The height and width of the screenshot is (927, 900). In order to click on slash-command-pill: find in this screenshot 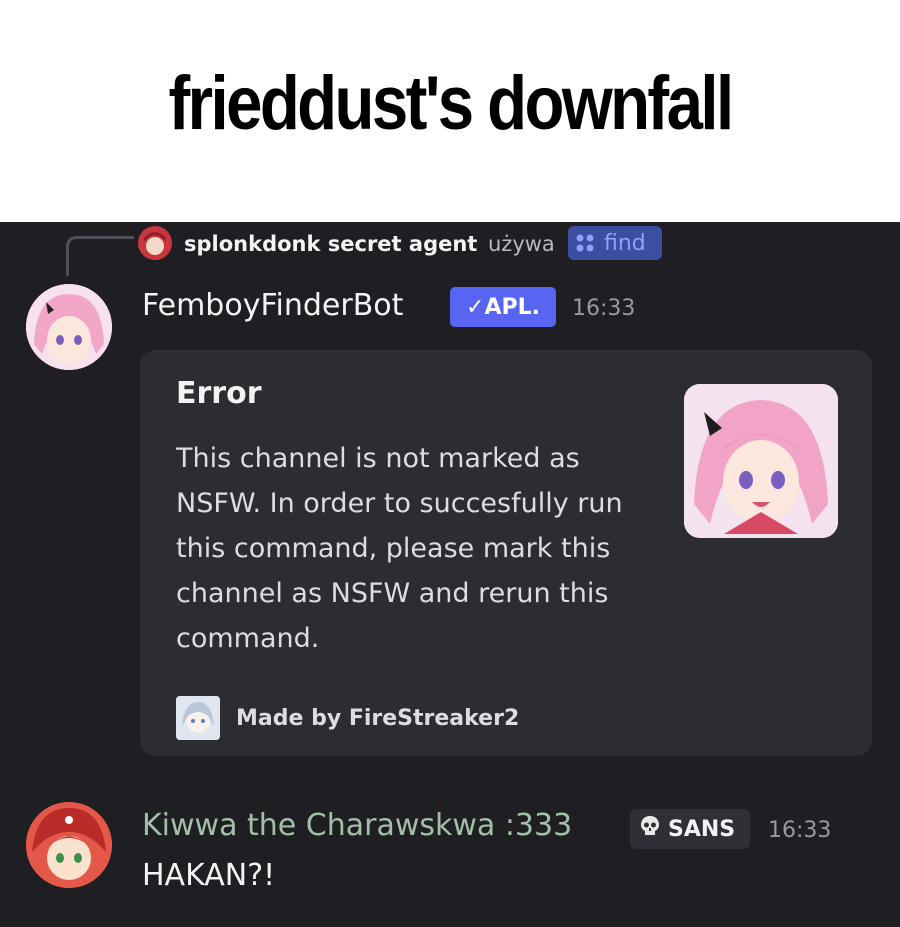, I will do `click(615, 243)`.